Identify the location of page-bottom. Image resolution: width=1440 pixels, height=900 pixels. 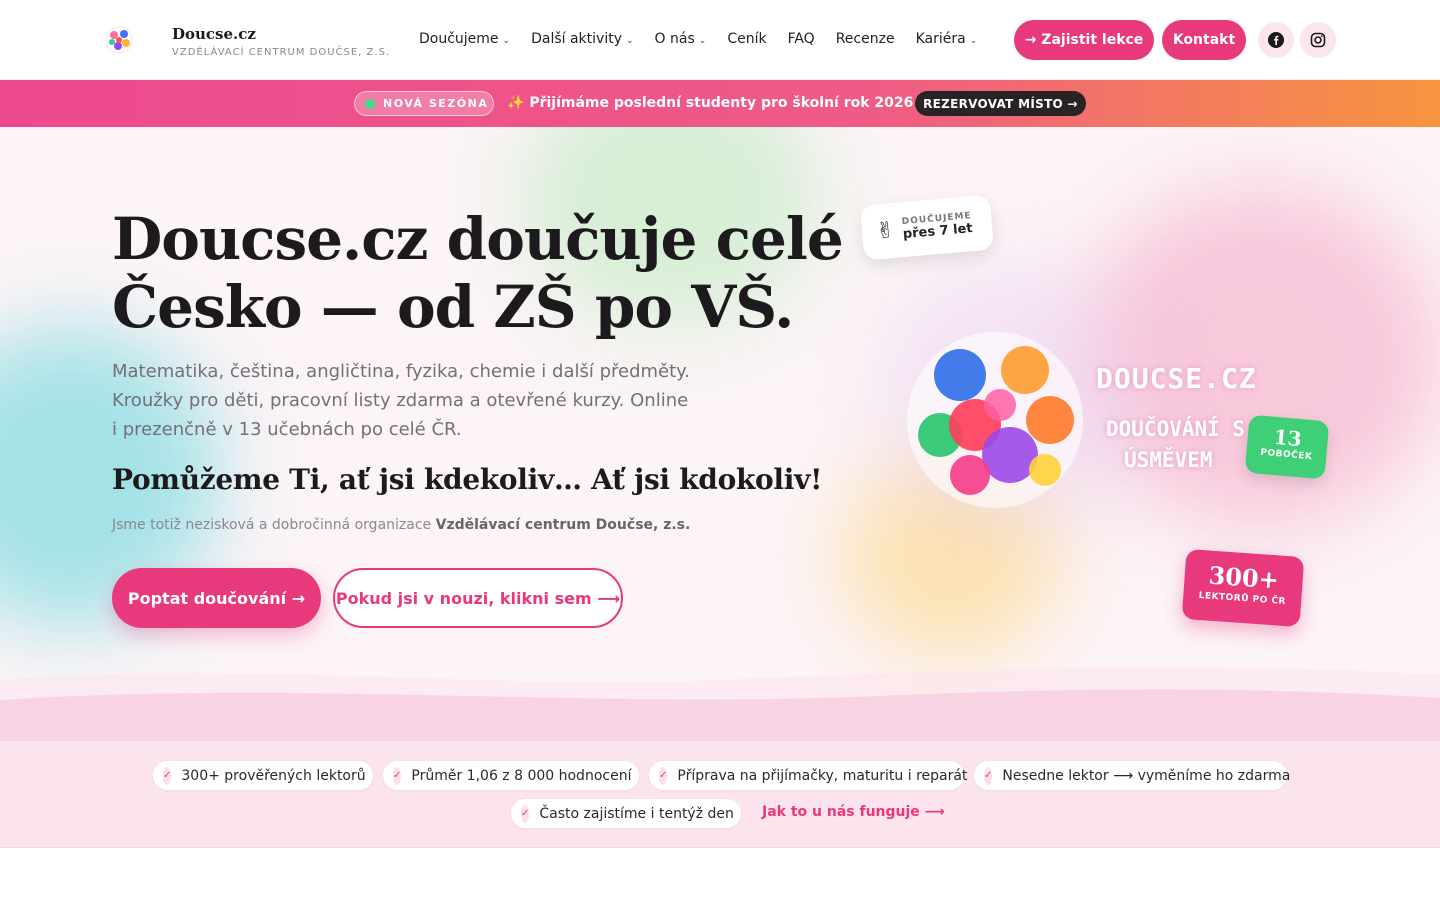
(720, 874).